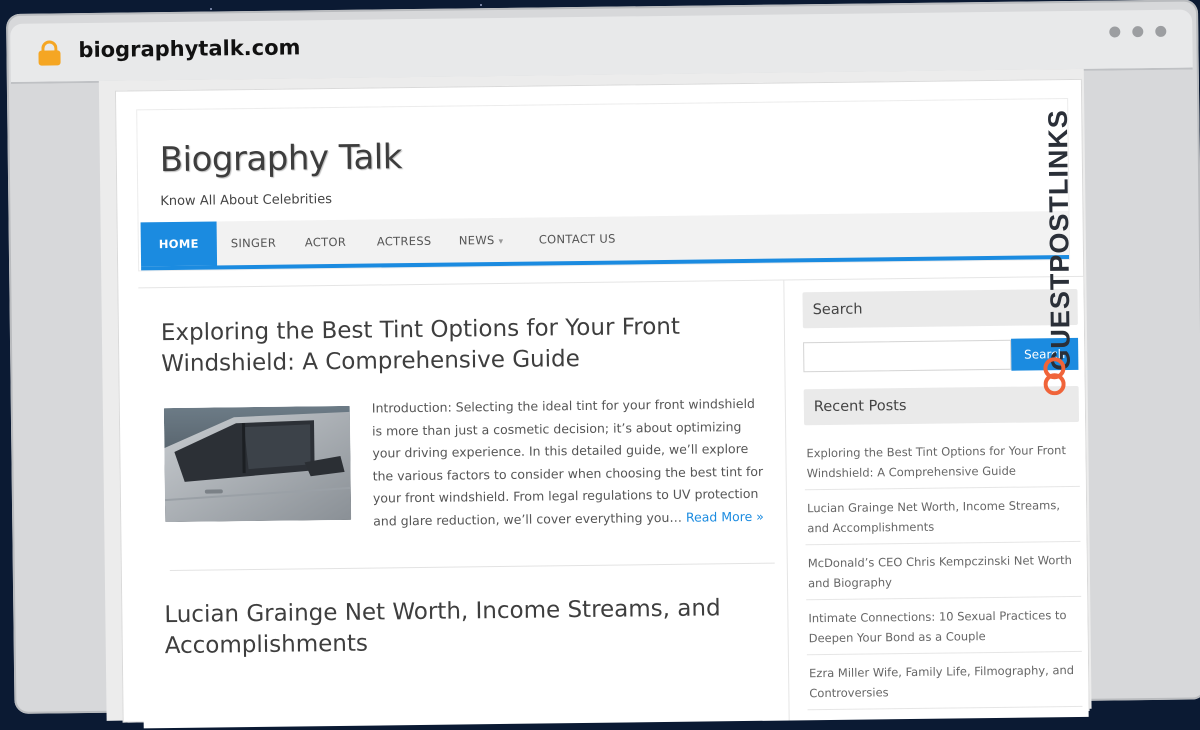 The width and height of the screenshot is (1200, 730). I want to click on read-more-link: Read More », so click(725, 516).